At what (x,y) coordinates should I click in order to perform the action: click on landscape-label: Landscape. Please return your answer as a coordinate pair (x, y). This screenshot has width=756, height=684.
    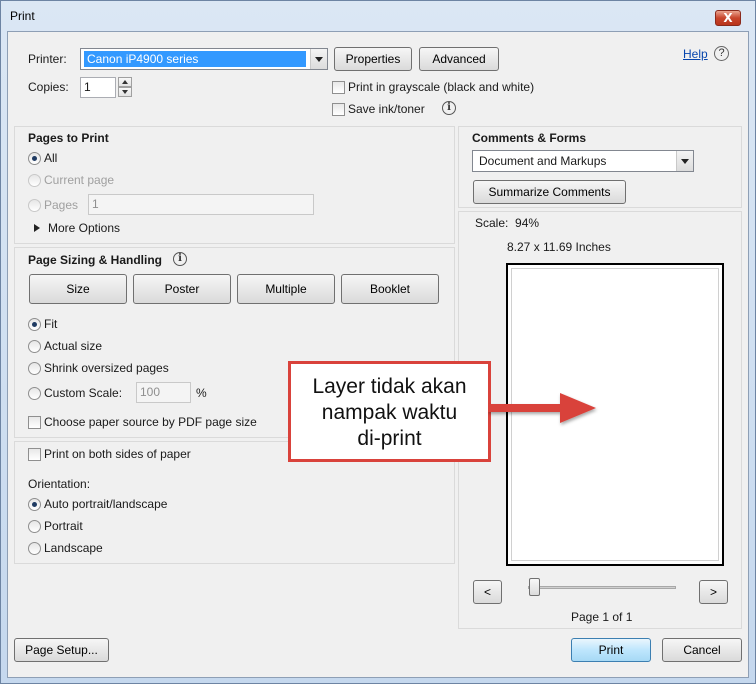
    Looking at the image, I should click on (73, 548).